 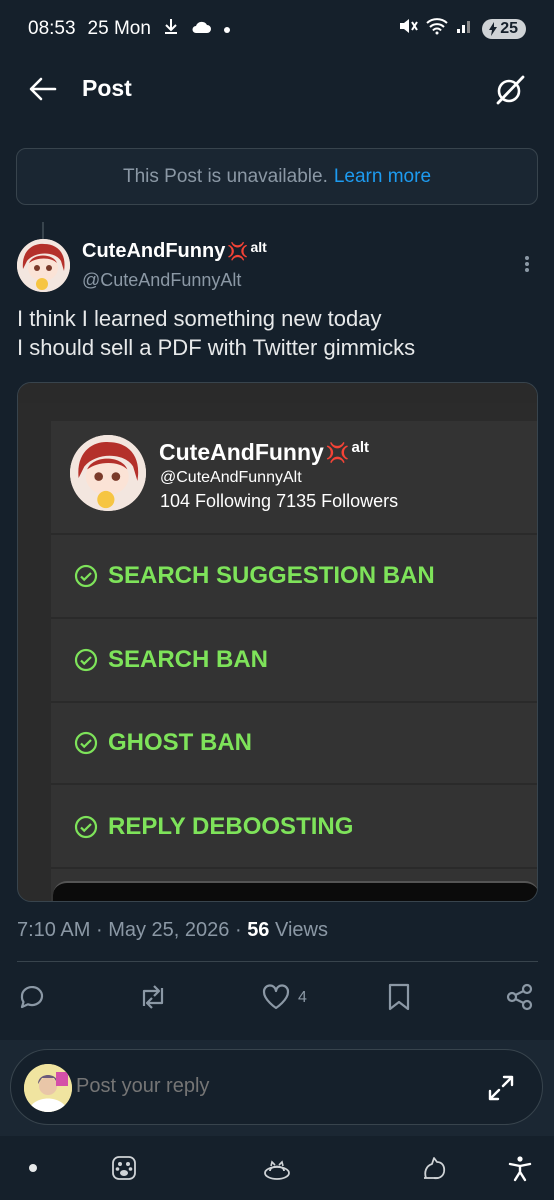 What do you see at coordinates (54, 930) in the screenshot?
I see `post-time: 7:10 AM` at bounding box center [54, 930].